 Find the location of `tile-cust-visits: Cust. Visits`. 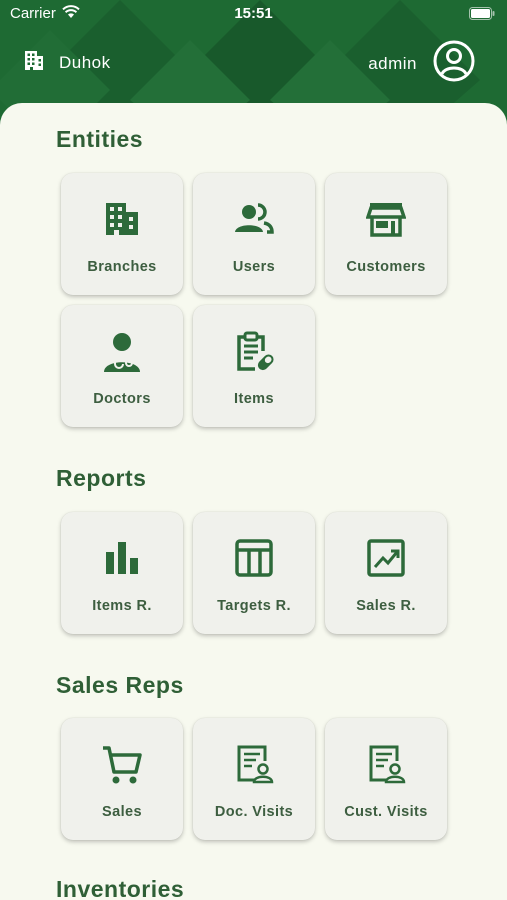

tile-cust-visits: Cust. Visits is located at coordinates (386, 779).